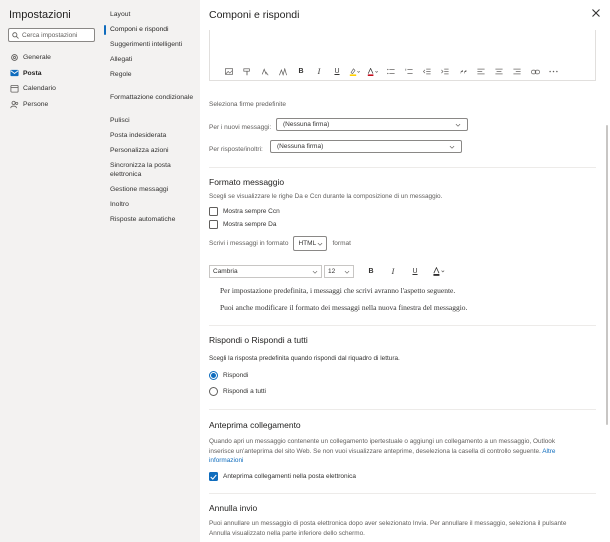 The height and width of the screenshot is (542, 610). I want to click on nav-item-mail: Posta, so click(51, 74).